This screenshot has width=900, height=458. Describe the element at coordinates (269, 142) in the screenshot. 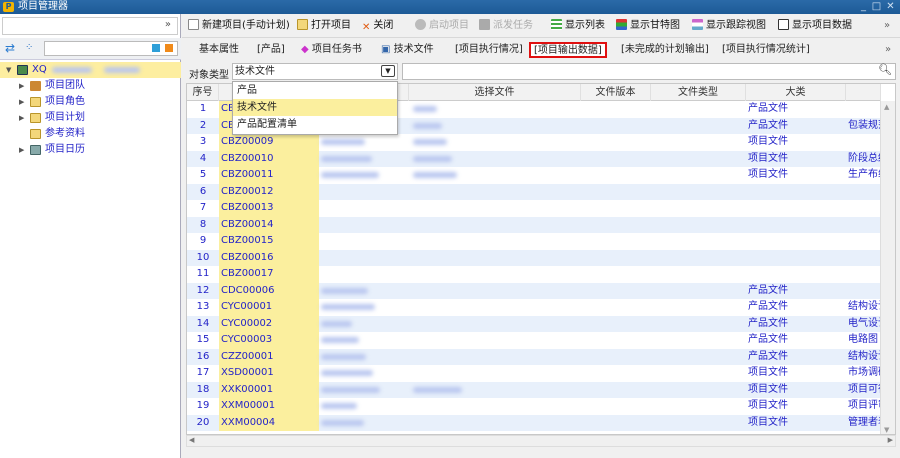

I see `cell-code: CBZ00009` at that location.